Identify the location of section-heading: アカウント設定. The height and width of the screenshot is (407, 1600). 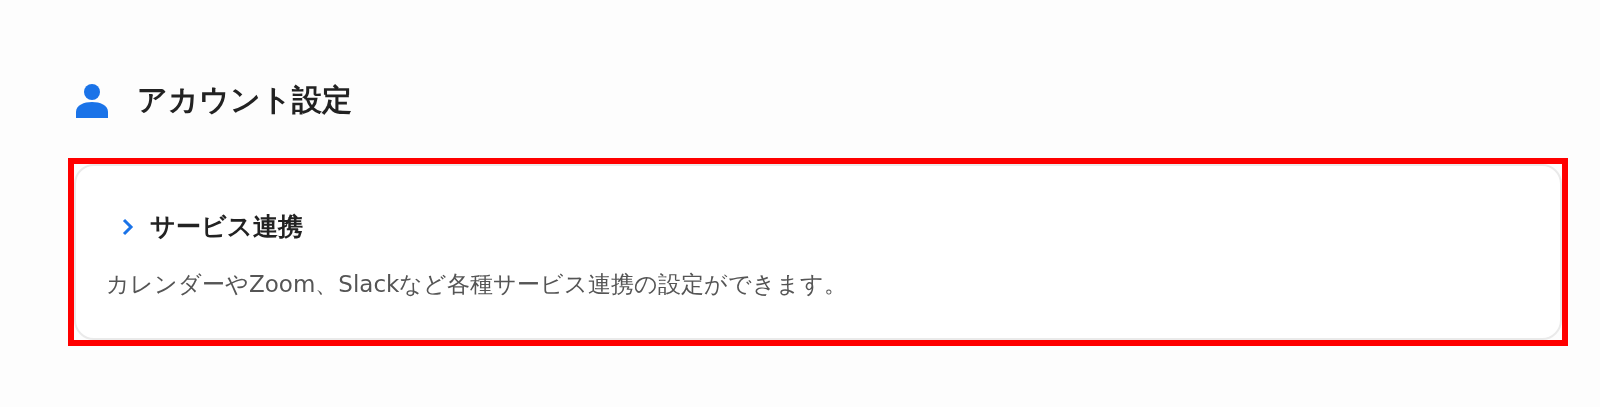
(244, 99).